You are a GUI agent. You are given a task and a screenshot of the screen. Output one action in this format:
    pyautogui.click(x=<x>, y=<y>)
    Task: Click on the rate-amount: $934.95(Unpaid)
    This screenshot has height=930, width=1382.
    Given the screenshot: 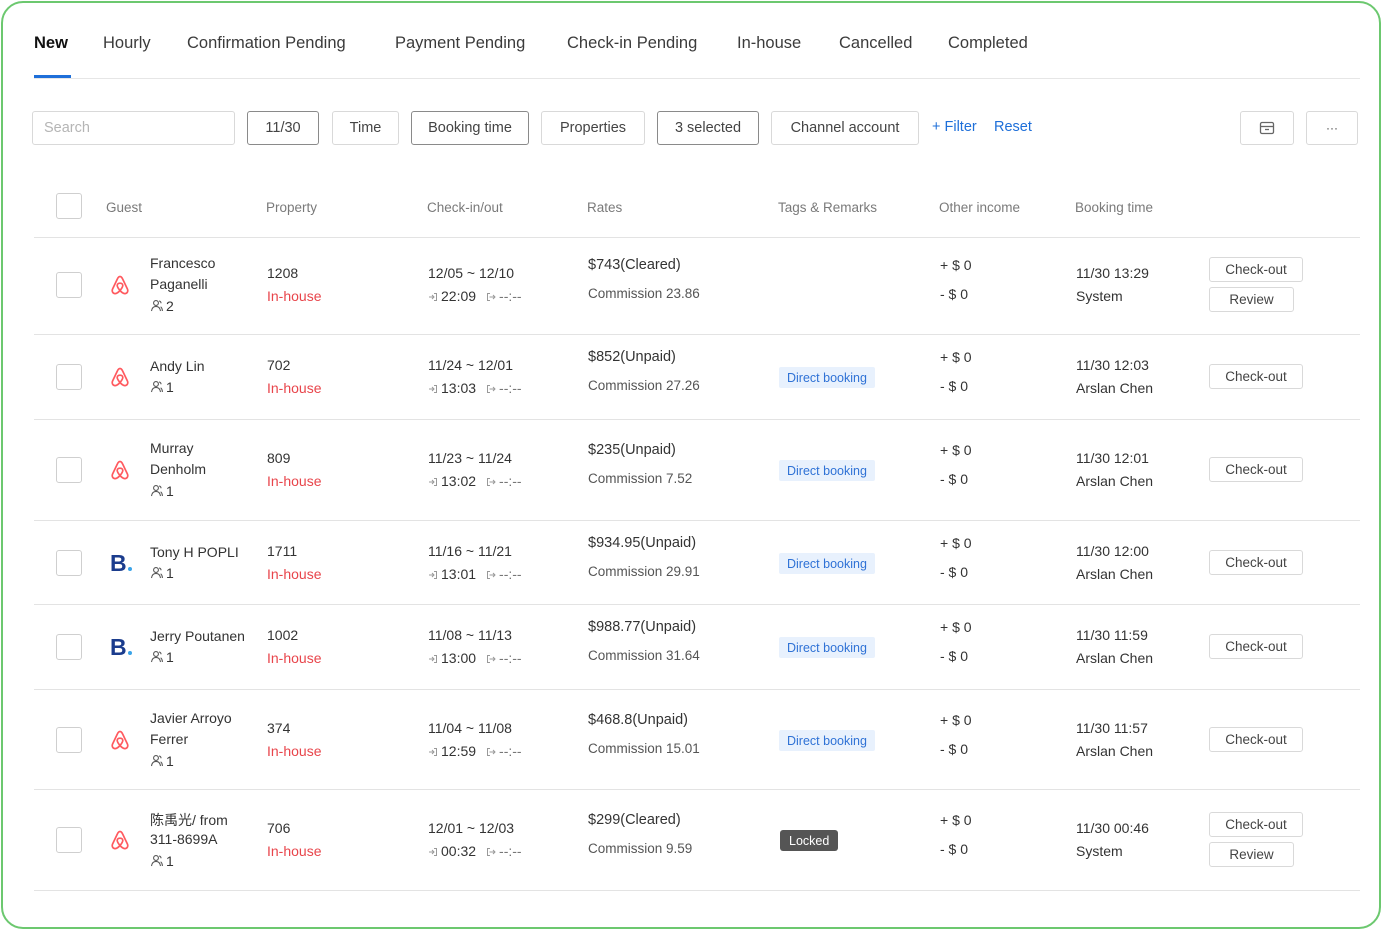 What is the action you would take?
    pyautogui.click(x=642, y=543)
    